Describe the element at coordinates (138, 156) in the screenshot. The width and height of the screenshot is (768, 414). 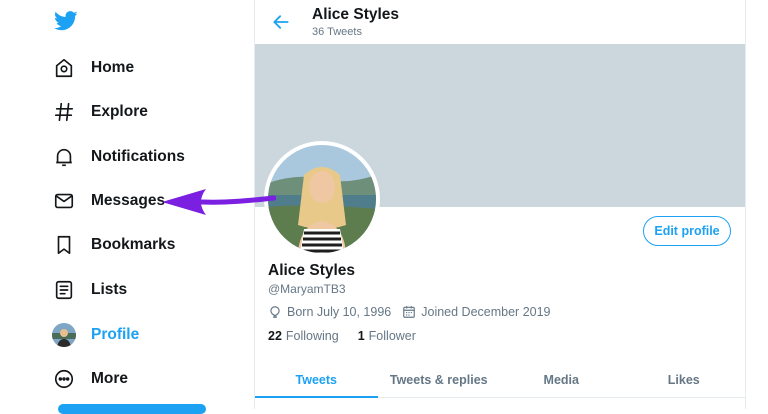
I see `sidebar-item-label: Notifications` at that location.